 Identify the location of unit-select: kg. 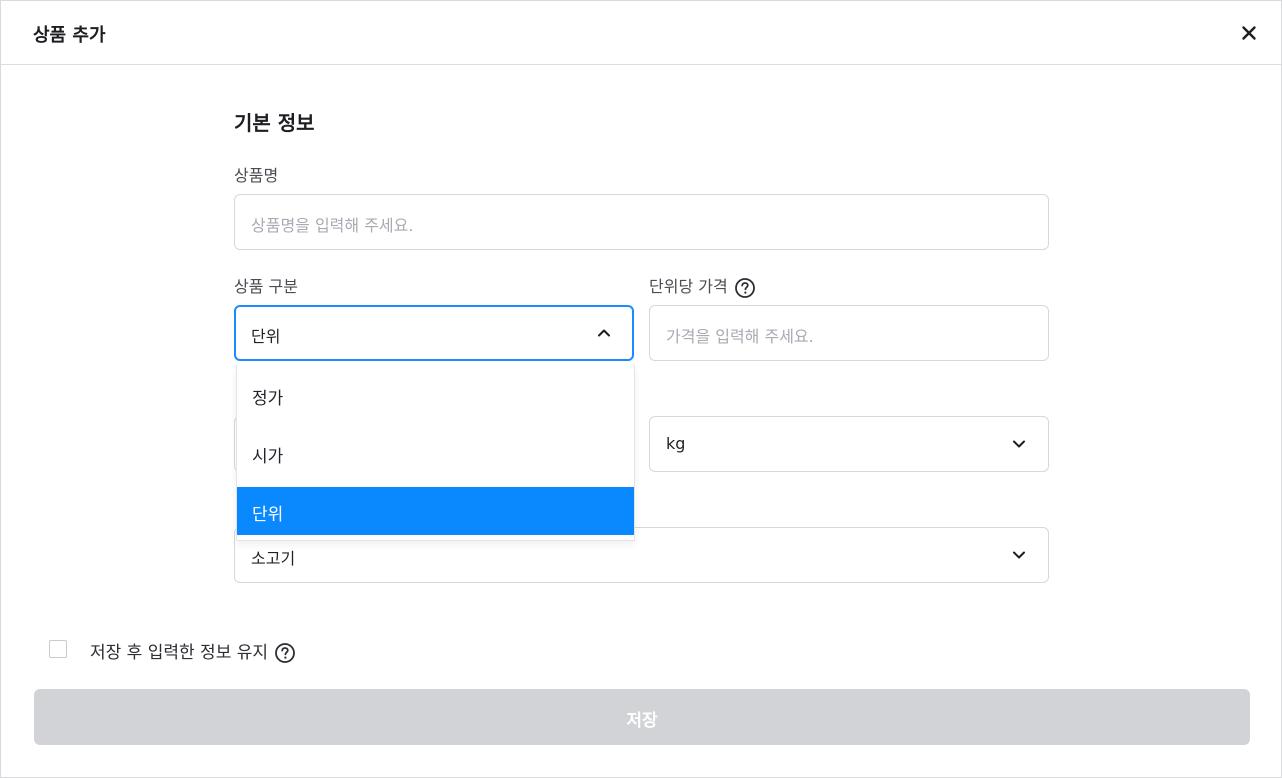
(849, 444).